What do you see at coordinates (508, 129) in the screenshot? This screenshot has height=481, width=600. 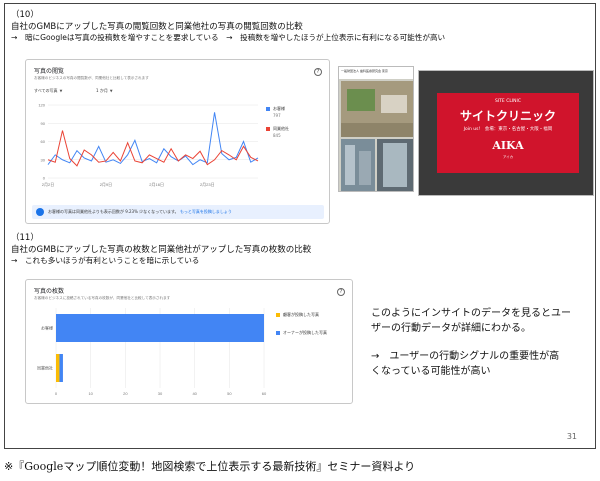 I see `screen-subtitle: Join us! 会場：東京・名古屋・大阪・福岡` at bounding box center [508, 129].